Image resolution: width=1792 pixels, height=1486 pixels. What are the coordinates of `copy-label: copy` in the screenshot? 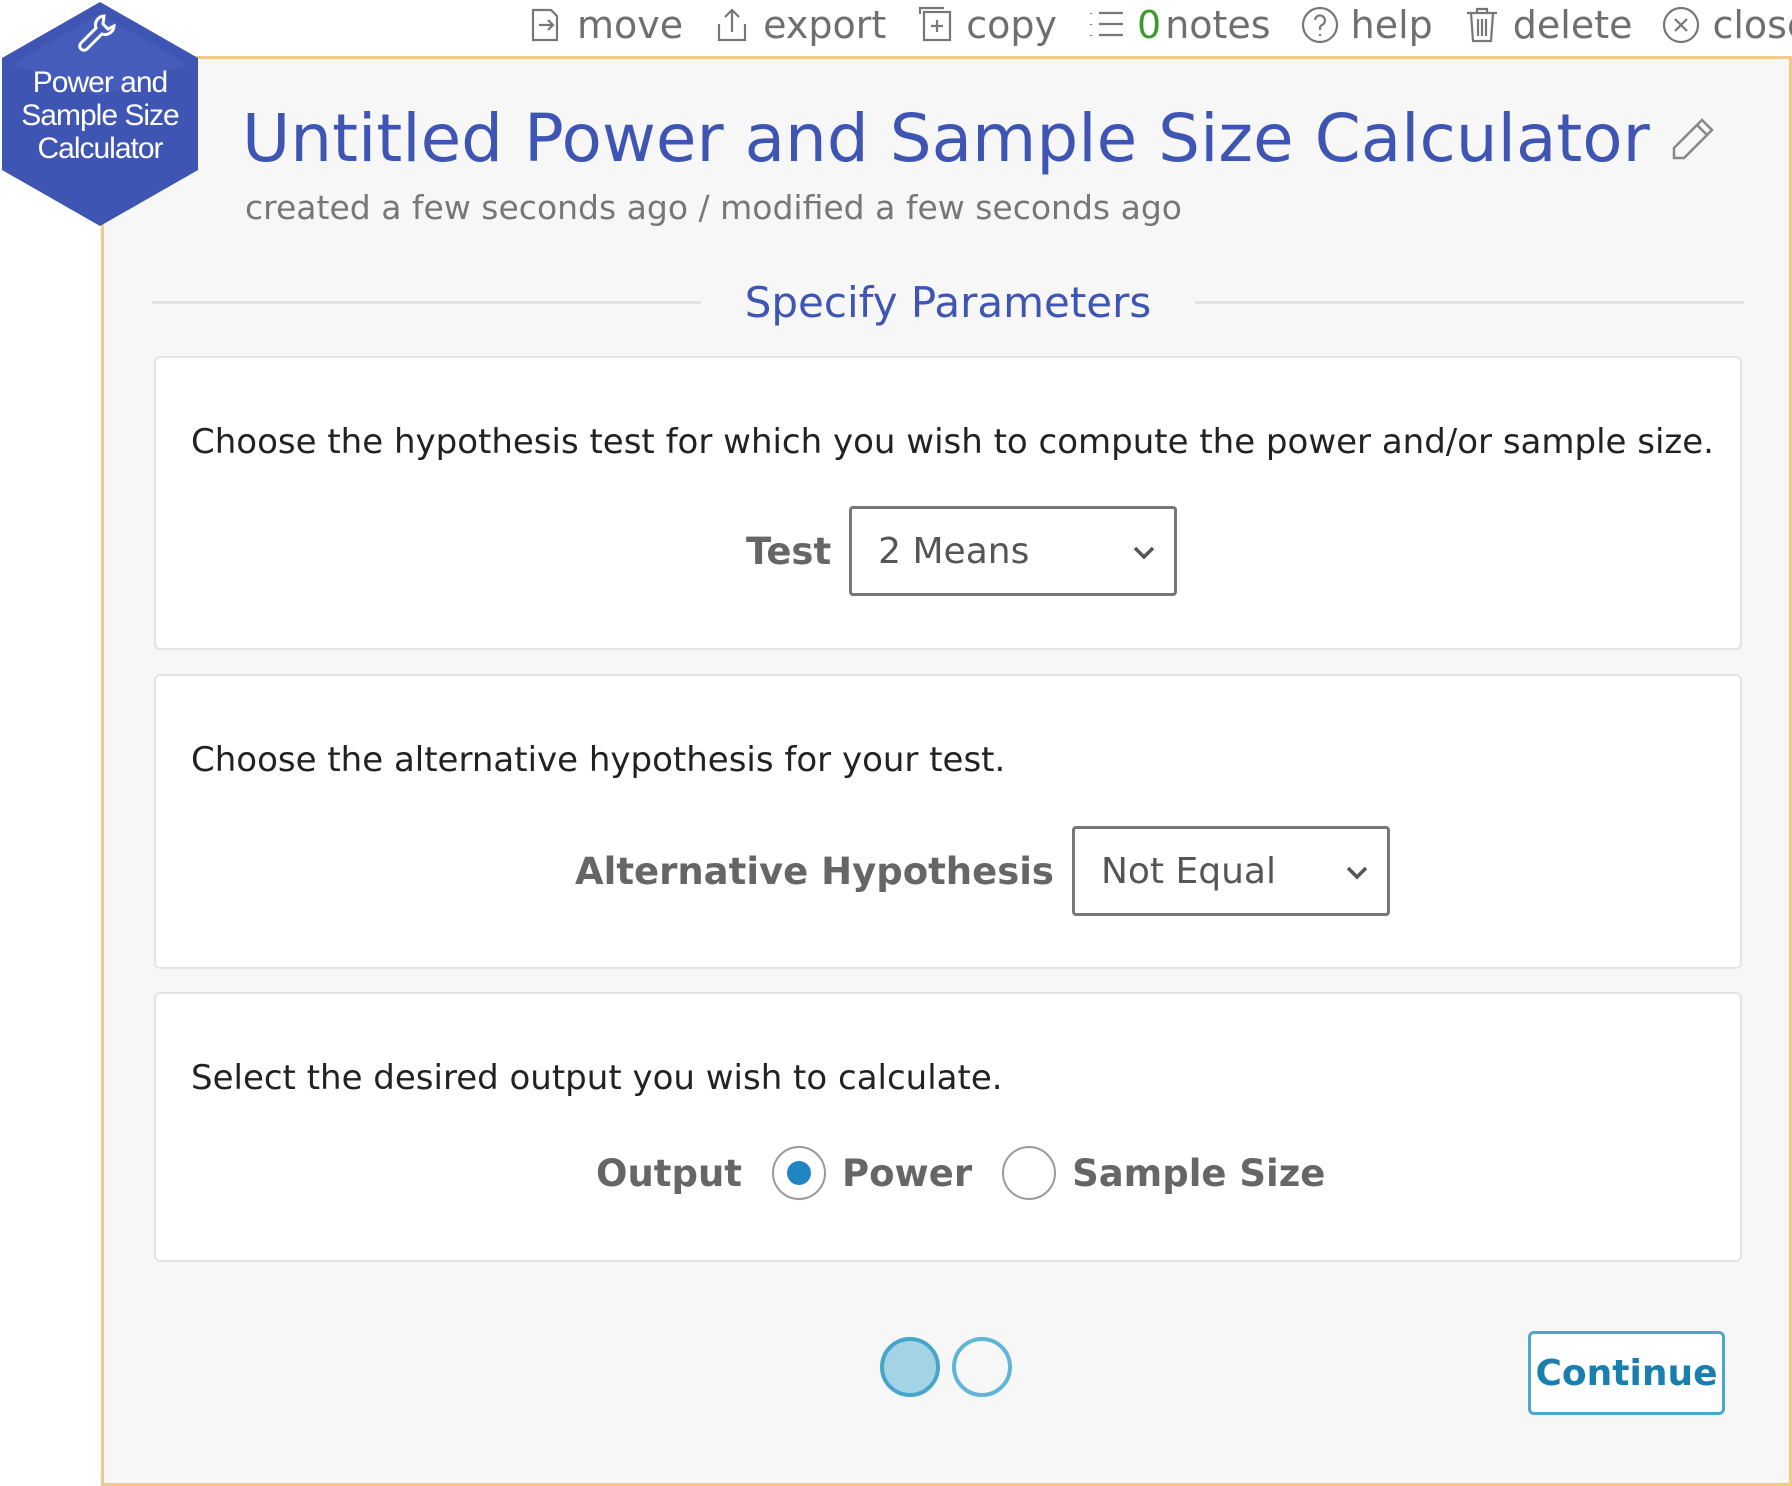 It's located at (1011, 25).